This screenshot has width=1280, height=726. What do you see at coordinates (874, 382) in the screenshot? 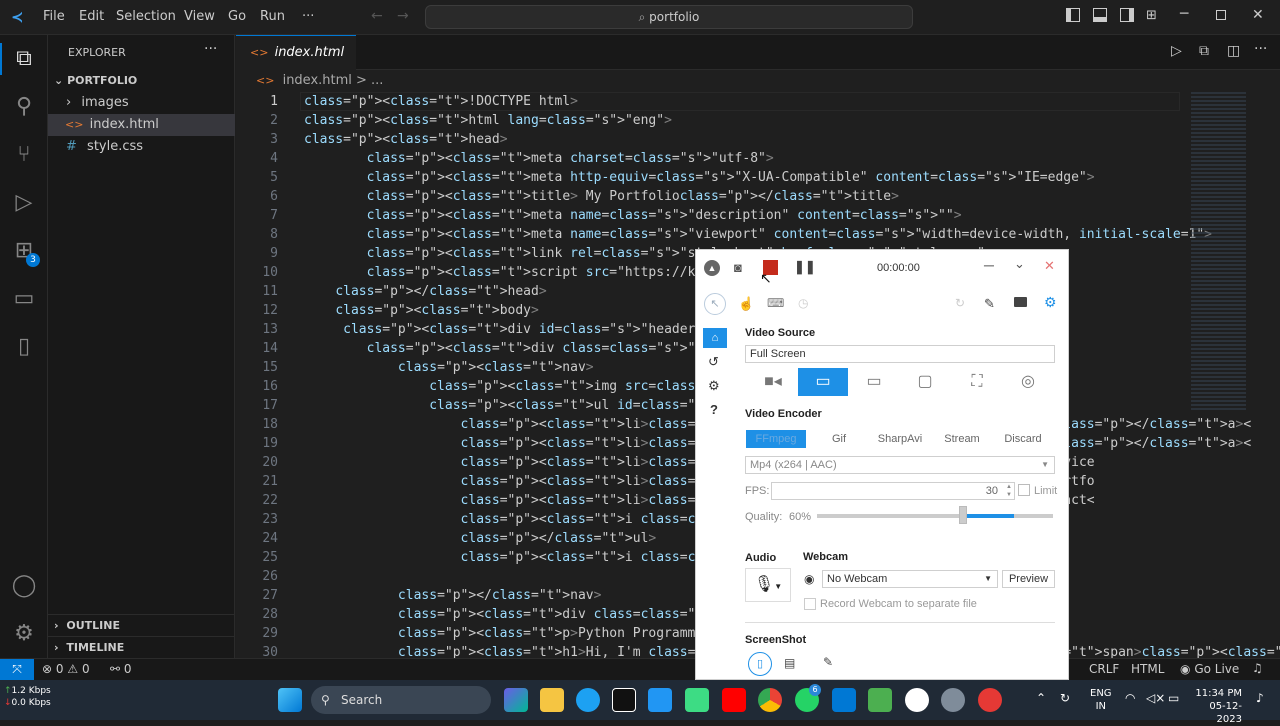
I see `monitor-source-icon: ▭` at bounding box center [874, 382].